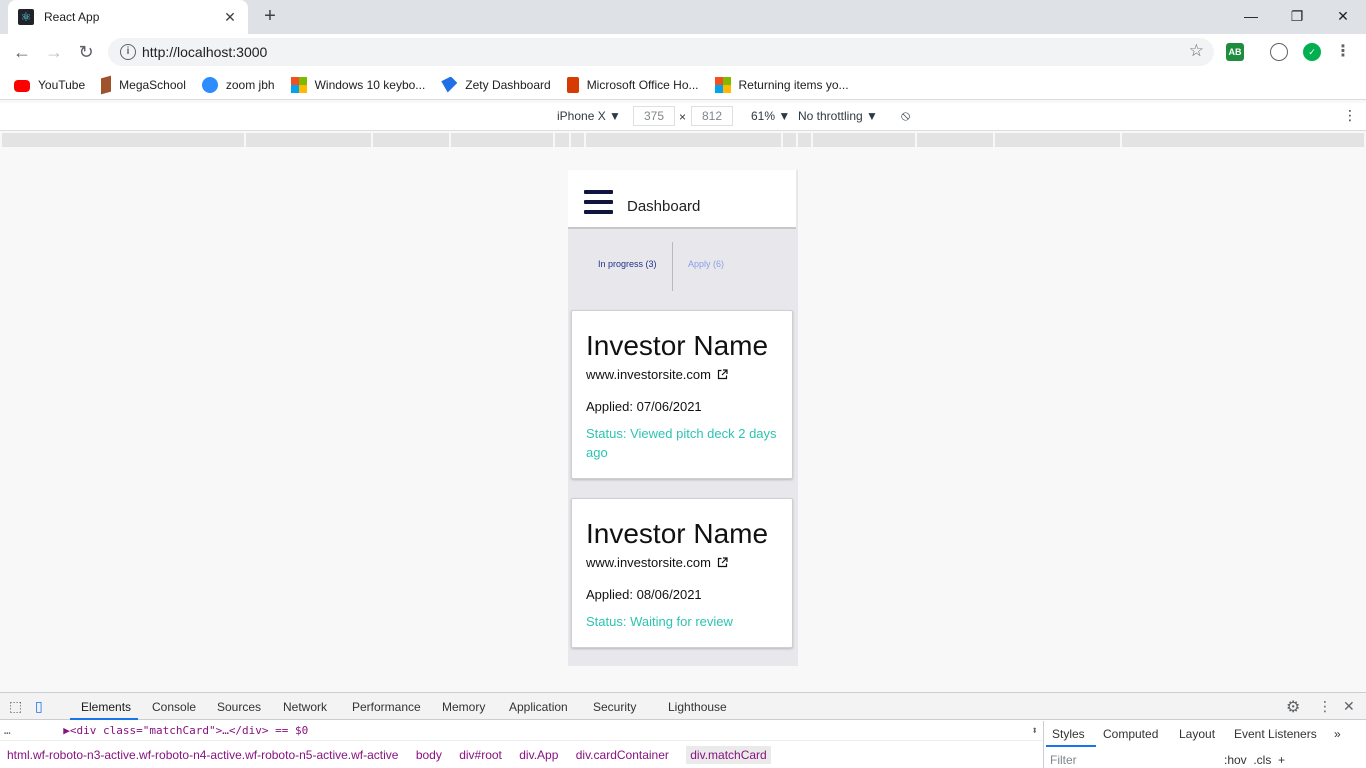 This screenshot has width=1366, height=768. What do you see at coordinates (128, 52) in the screenshot?
I see `info-icon: i` at bounding box center [128, 52].